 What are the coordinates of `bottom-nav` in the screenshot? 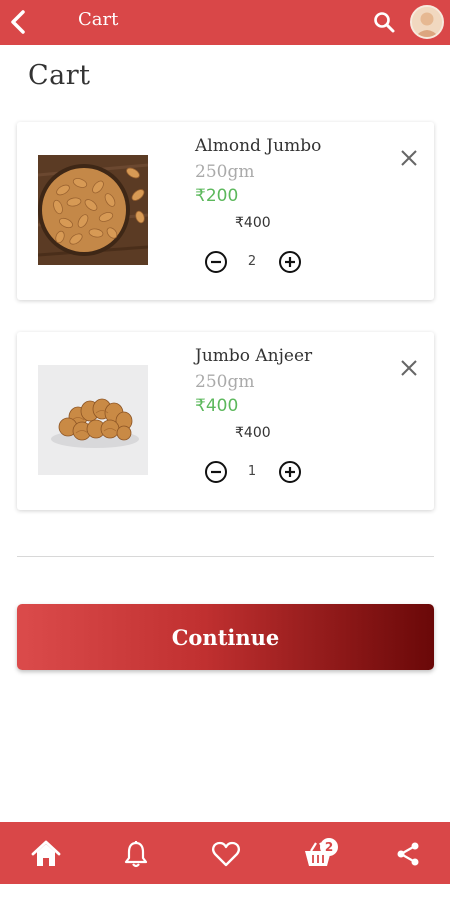 It's located at (225, 853).